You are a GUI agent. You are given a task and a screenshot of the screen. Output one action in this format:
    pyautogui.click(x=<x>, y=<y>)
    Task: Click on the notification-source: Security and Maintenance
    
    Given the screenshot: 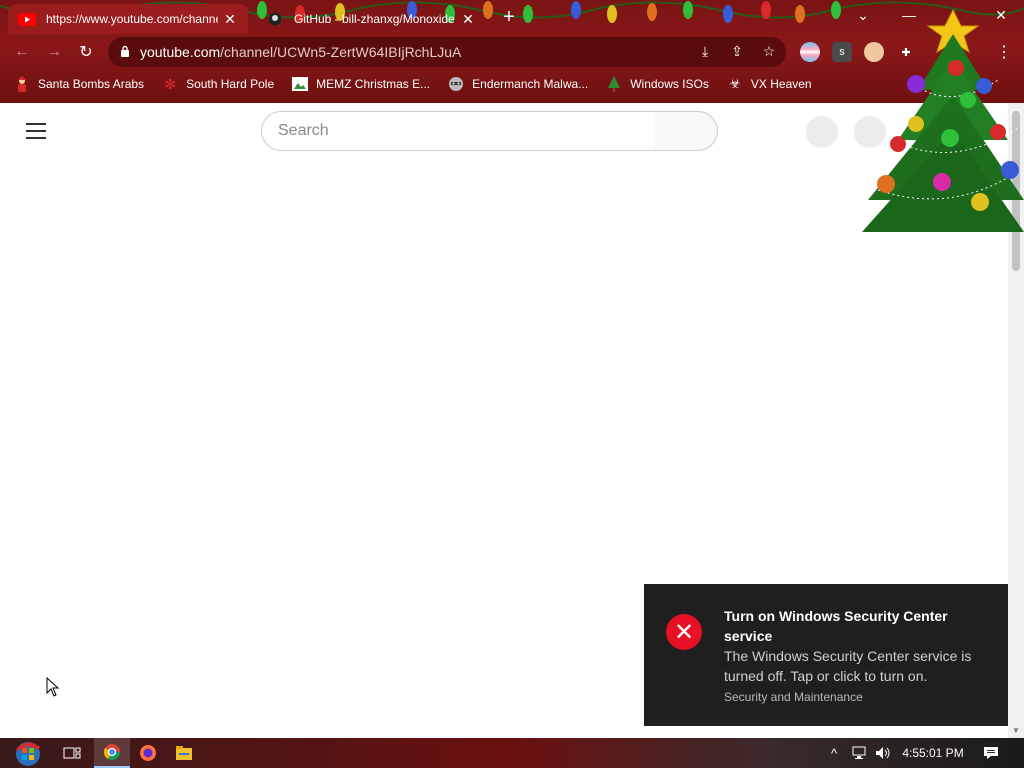 What is the action you would take?
    pyautogui.click(x=793, y=697)
    